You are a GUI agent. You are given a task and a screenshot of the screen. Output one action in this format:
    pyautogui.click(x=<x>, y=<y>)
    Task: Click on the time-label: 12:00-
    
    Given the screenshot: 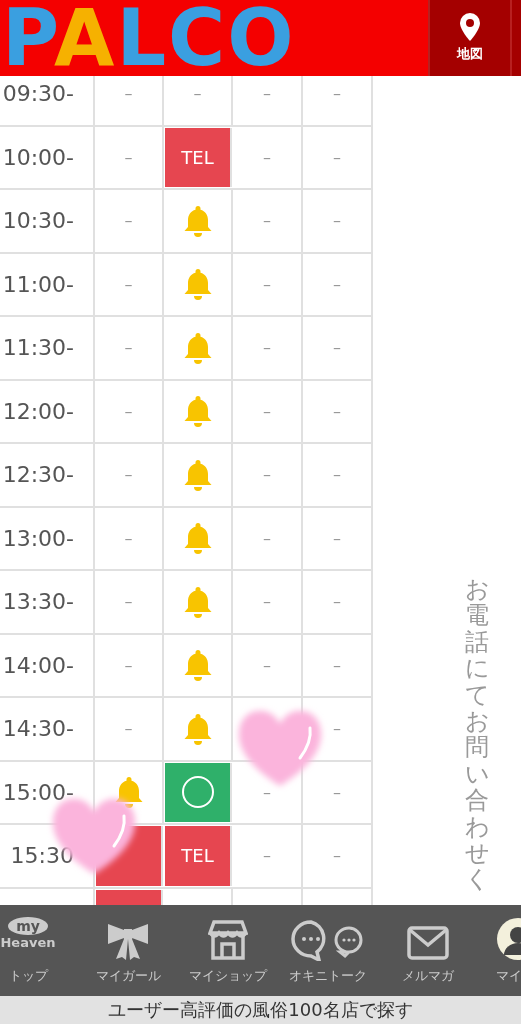 What is the action you would take?
    pyautogui.click(x=38, y=411)
    